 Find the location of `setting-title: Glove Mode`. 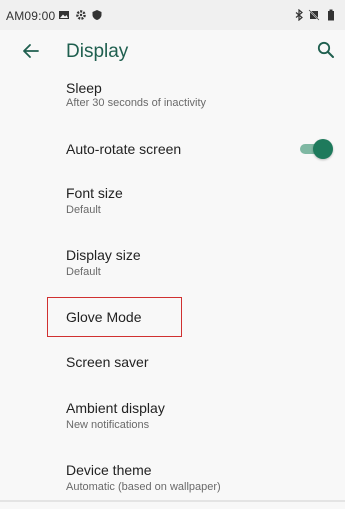

setting-title: Glove Mode is located at coordinates (104, 317).